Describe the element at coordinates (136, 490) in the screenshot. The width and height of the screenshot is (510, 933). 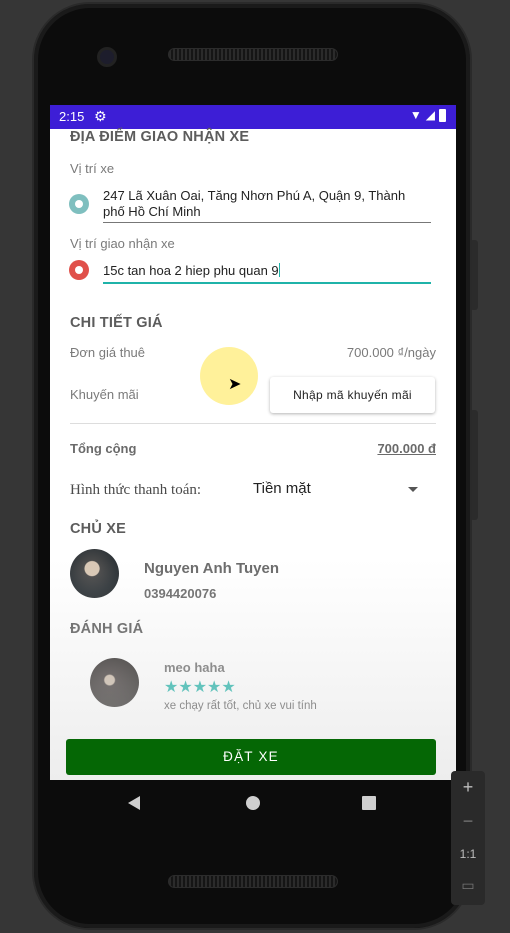
I see `payment-method-label: Hình thức thanh toán:` at that location.